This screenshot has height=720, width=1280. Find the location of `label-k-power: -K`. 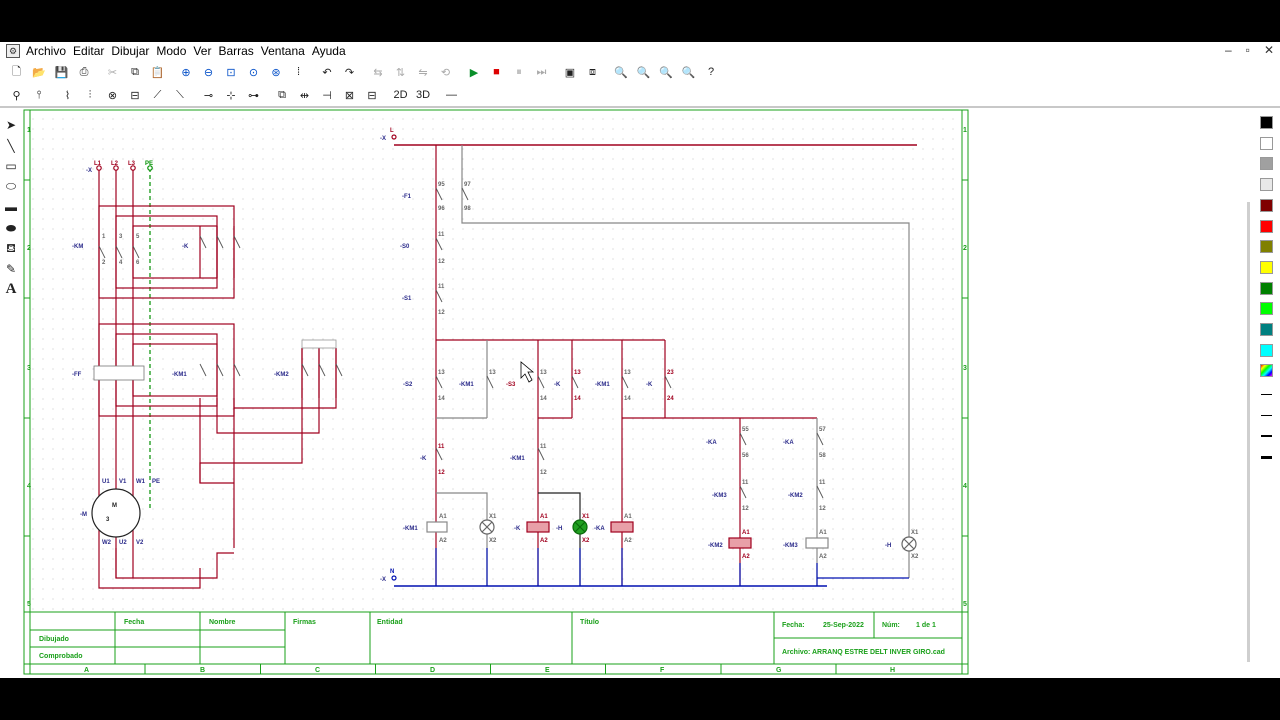

label-k-power: -K is located at coordinates (185, 247).